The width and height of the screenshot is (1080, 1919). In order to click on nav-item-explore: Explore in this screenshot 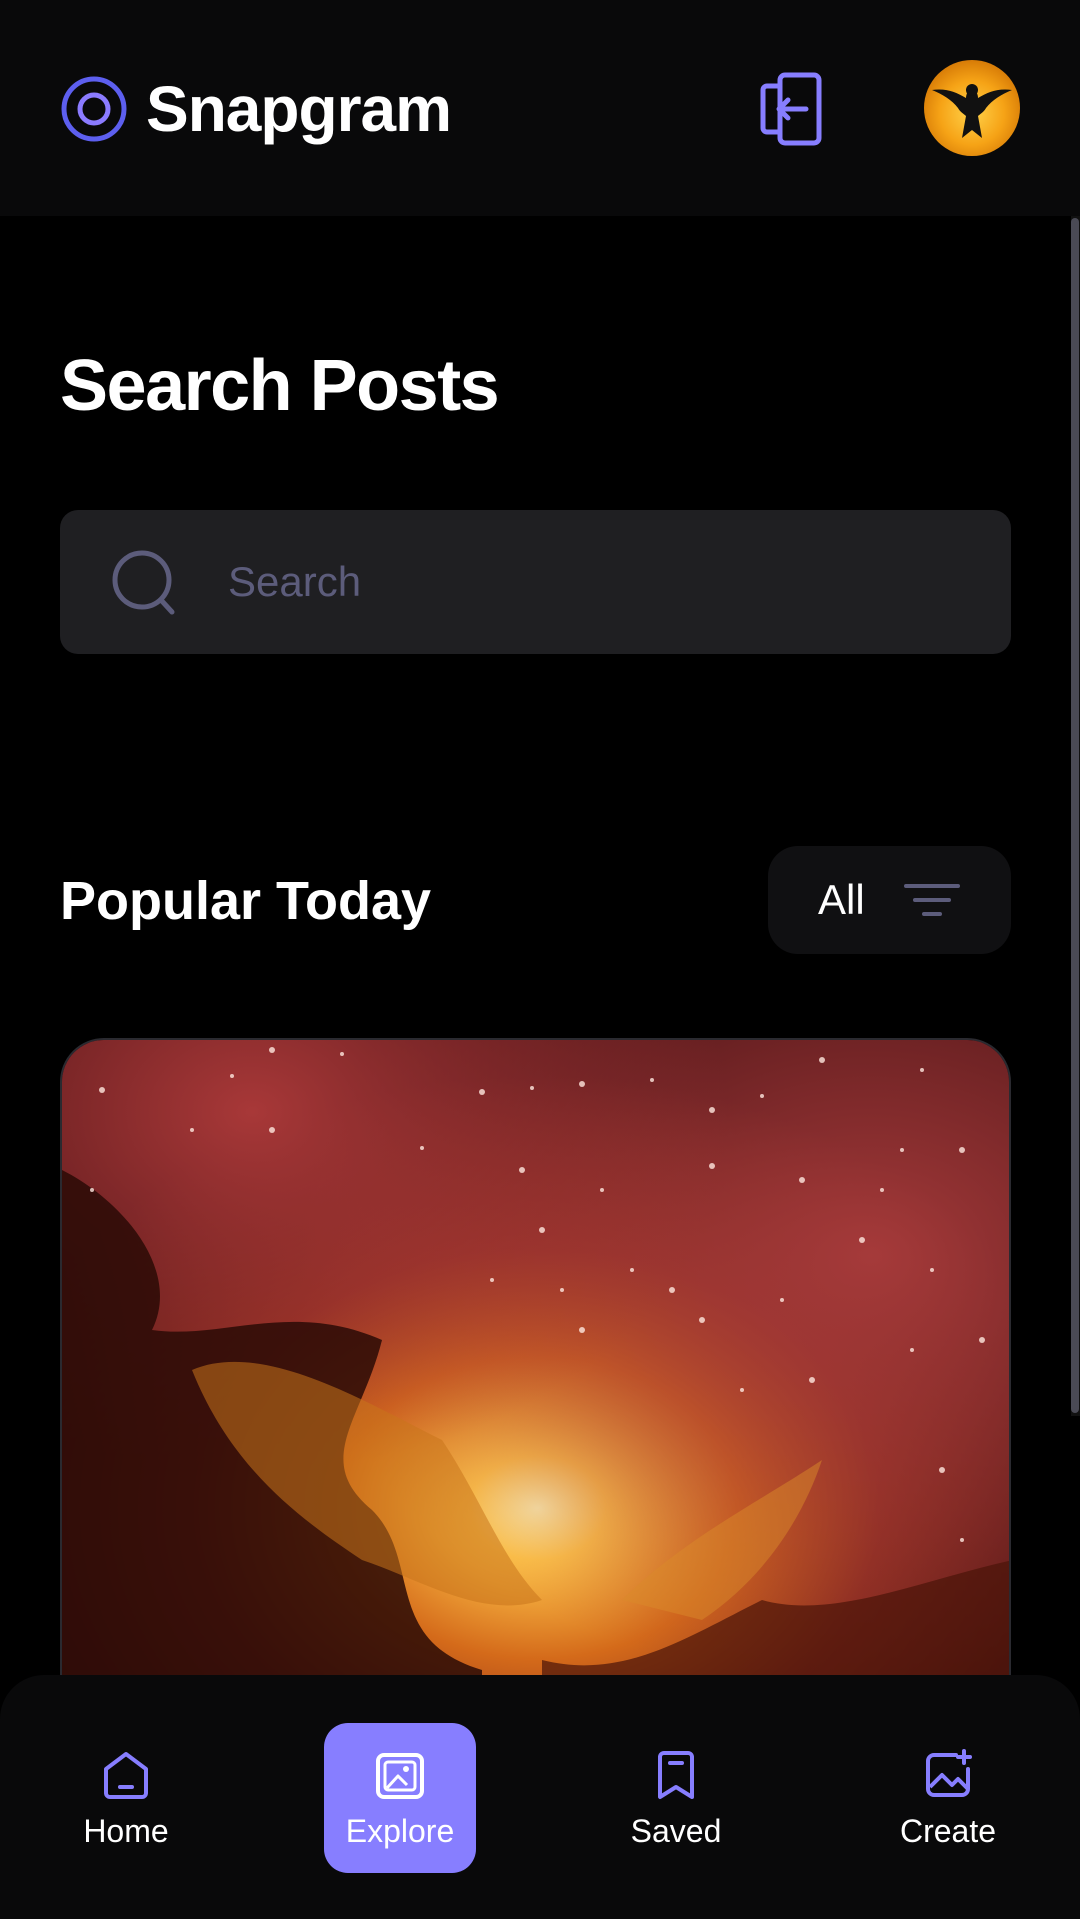, I will do `click(400, 1798)`.